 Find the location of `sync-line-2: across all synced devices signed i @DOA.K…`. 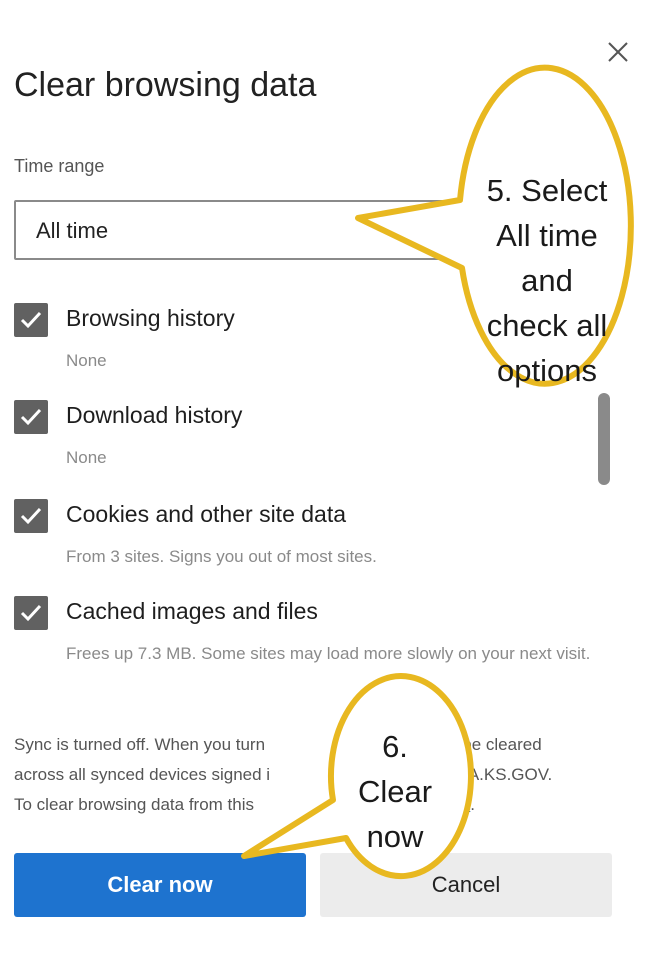

sync-line-2: across all synced devices signed i @DOA.K… is located at coordinates (283, 774).